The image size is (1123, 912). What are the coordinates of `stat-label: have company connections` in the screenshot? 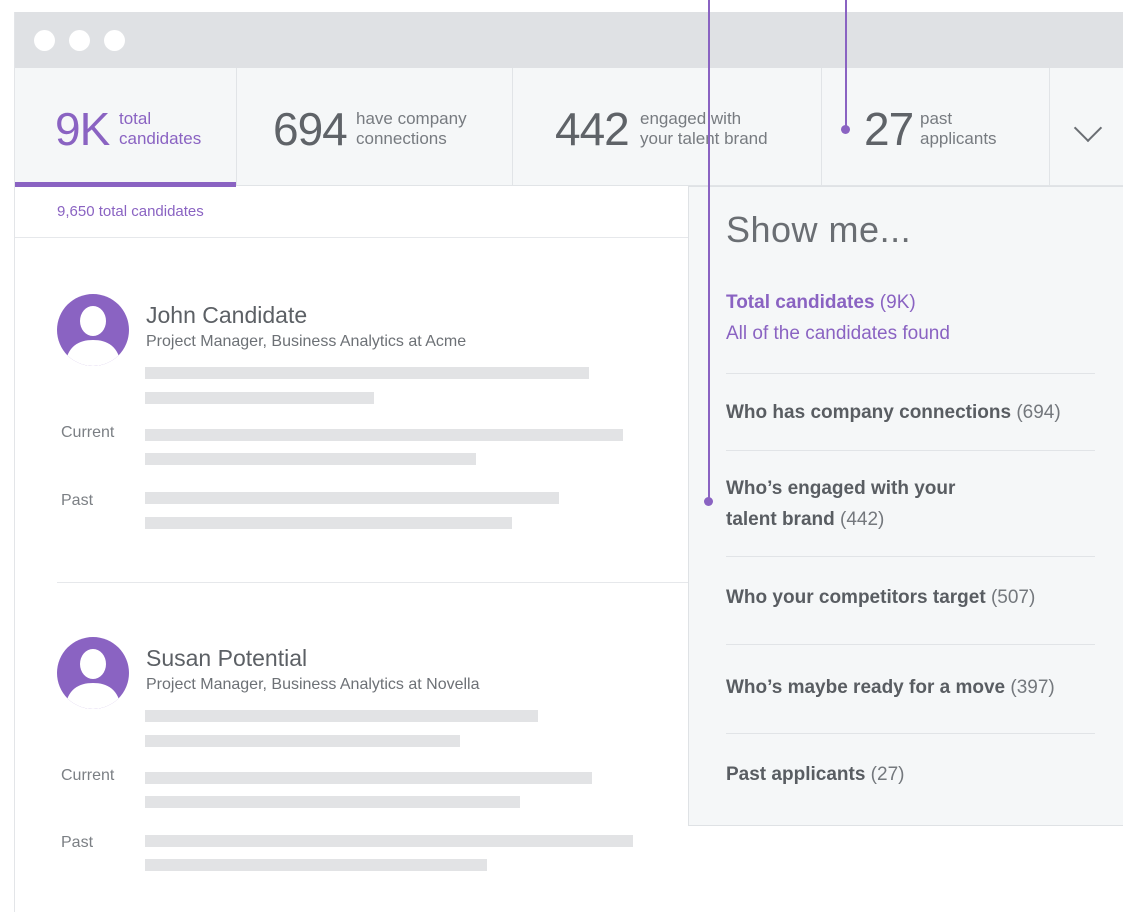 It's located at (411, 129).